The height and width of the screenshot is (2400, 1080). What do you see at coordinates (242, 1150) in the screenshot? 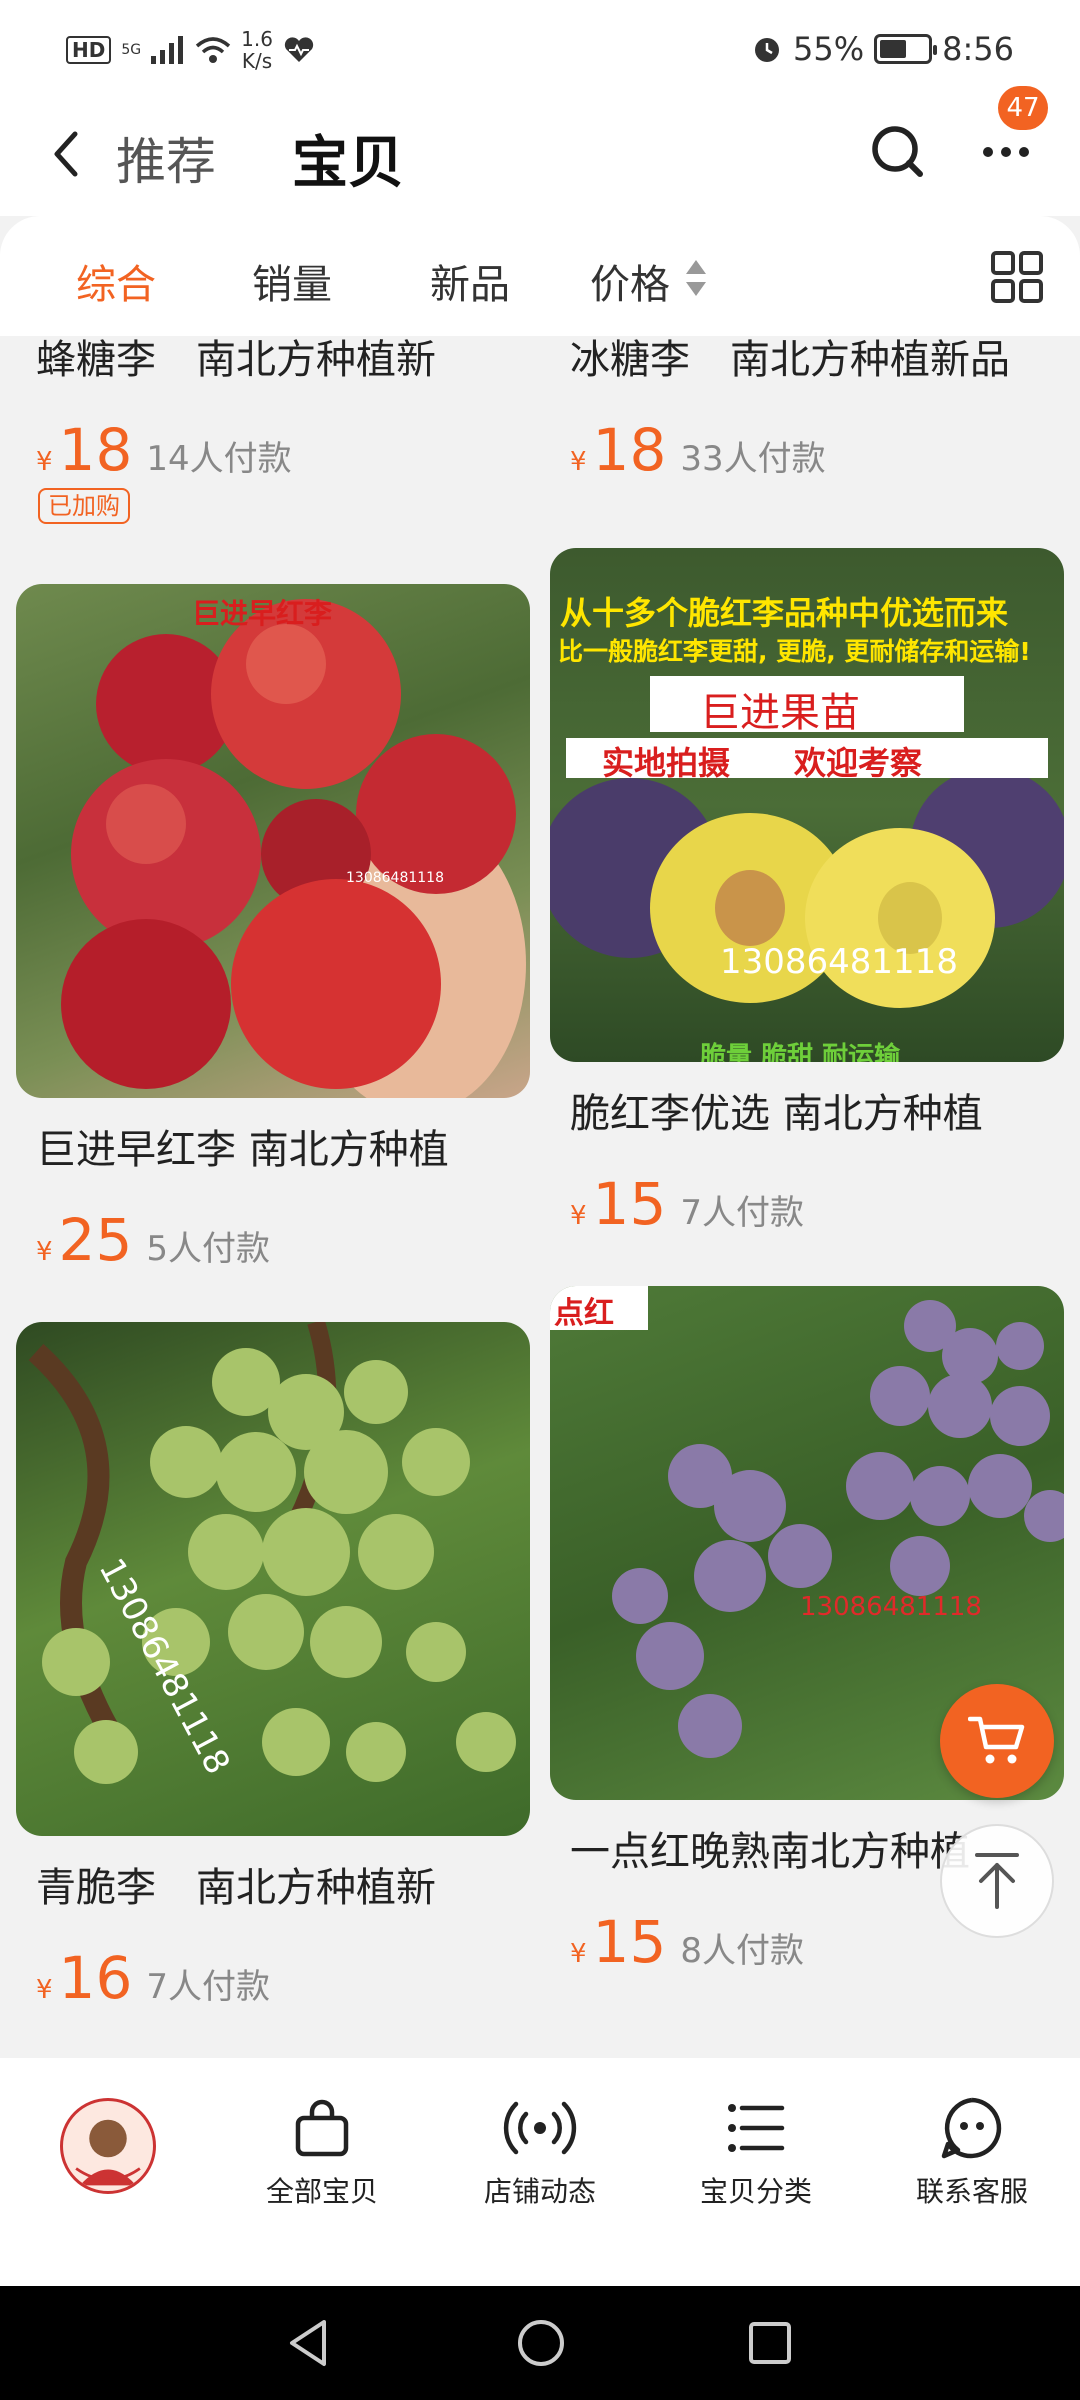
I see `product-title: 巨进早红李 南北方种植` at bounding box center [242, 1150].